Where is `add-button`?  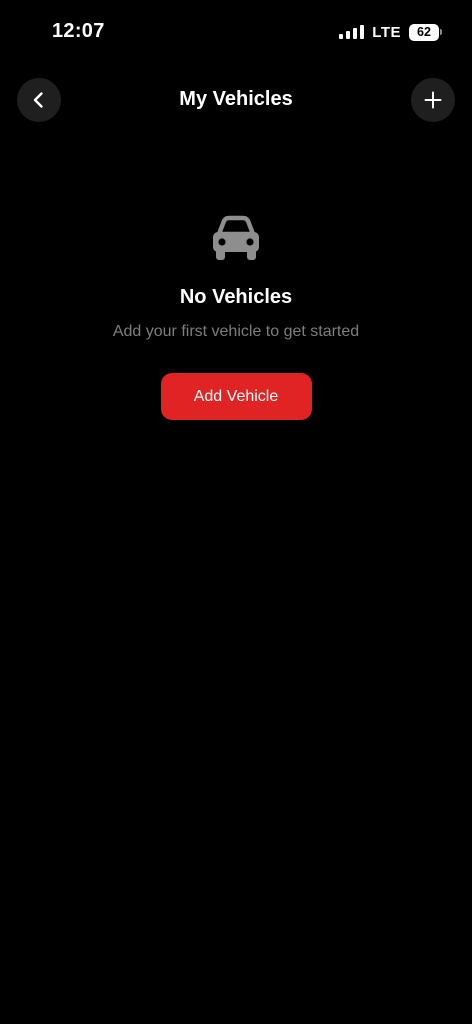
add-button is located at coordinates (433, 100).